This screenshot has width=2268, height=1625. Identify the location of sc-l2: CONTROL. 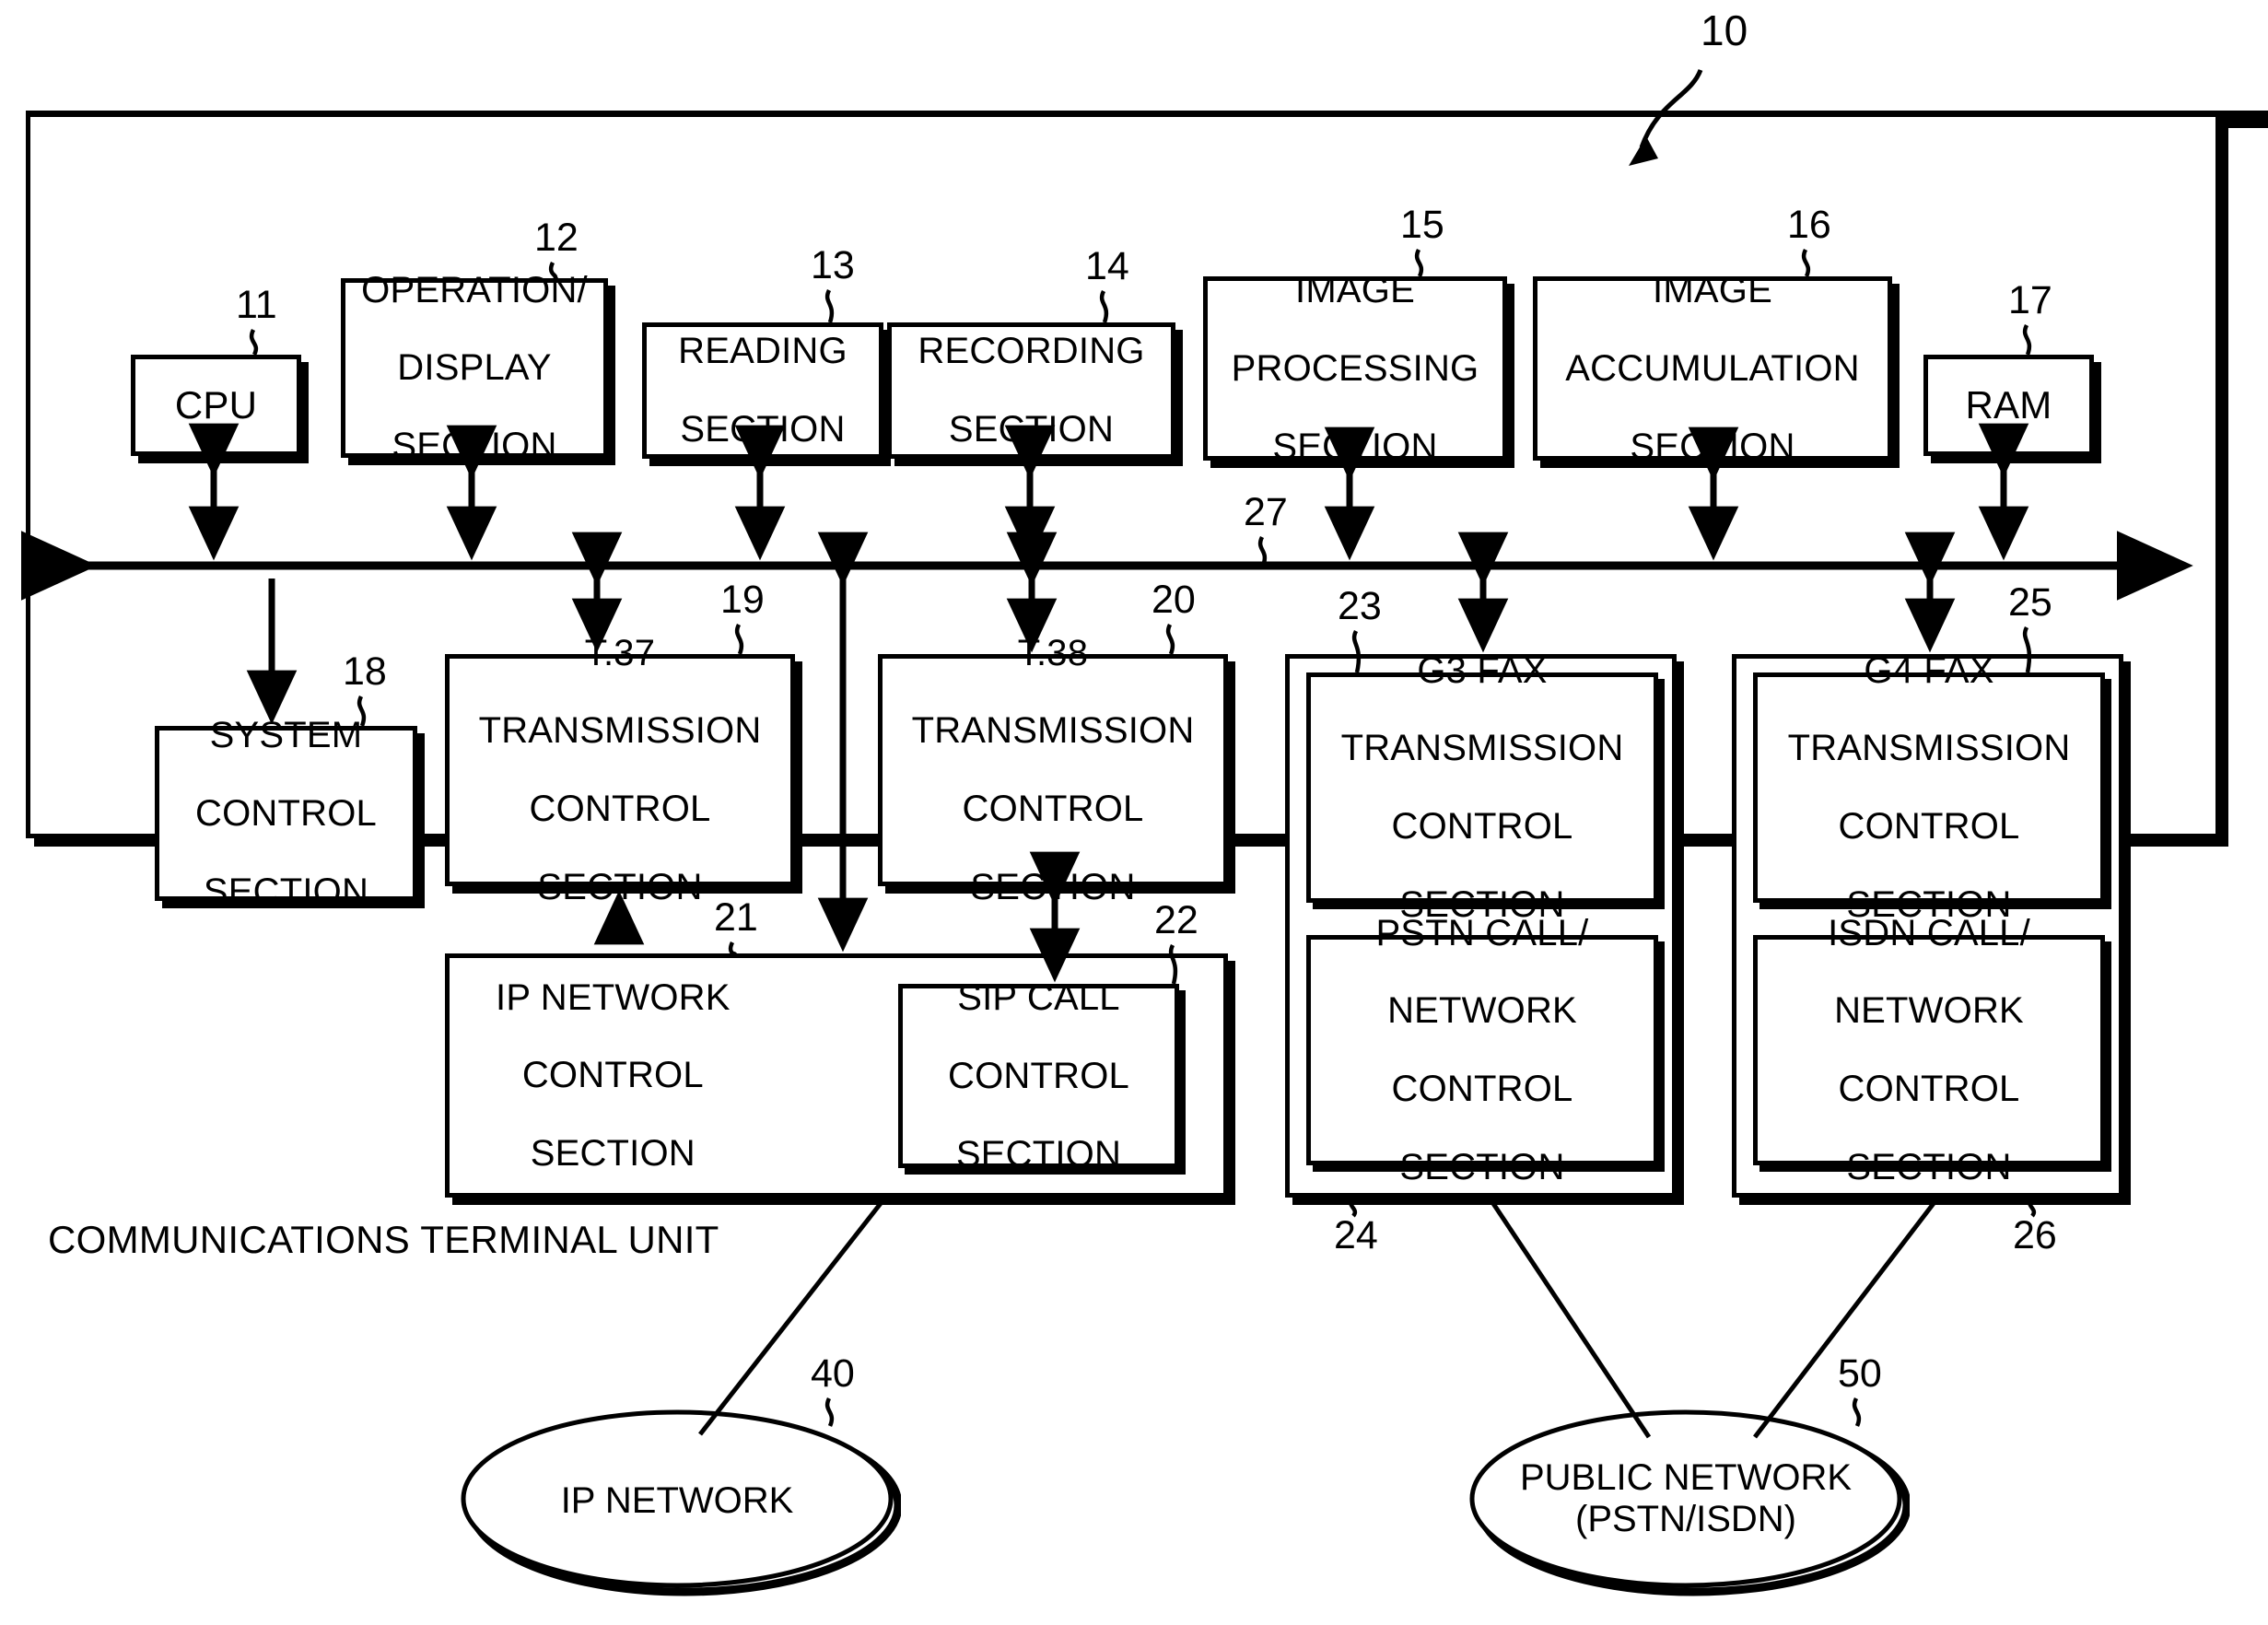
(286, 813).